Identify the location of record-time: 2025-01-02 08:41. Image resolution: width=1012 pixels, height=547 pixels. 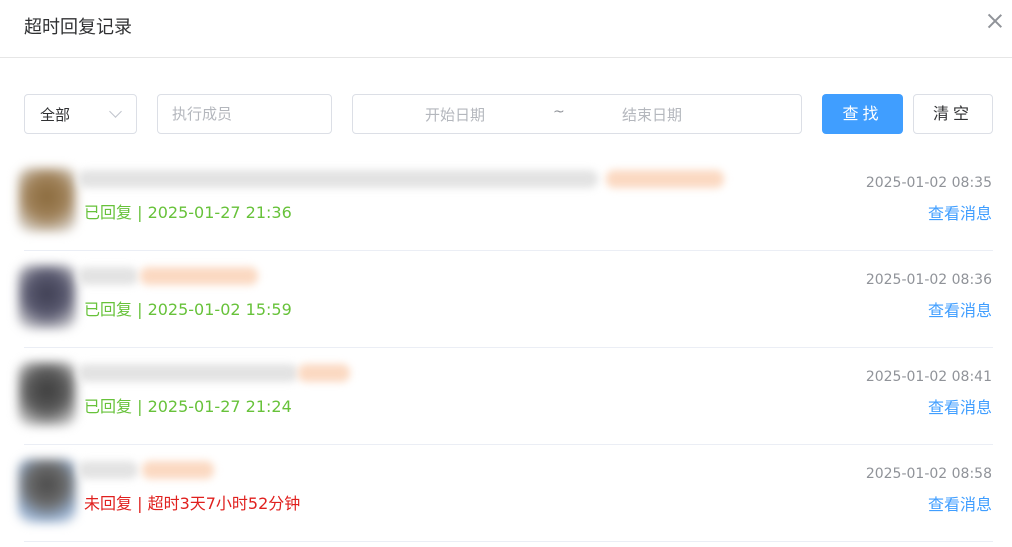
(928, 377).